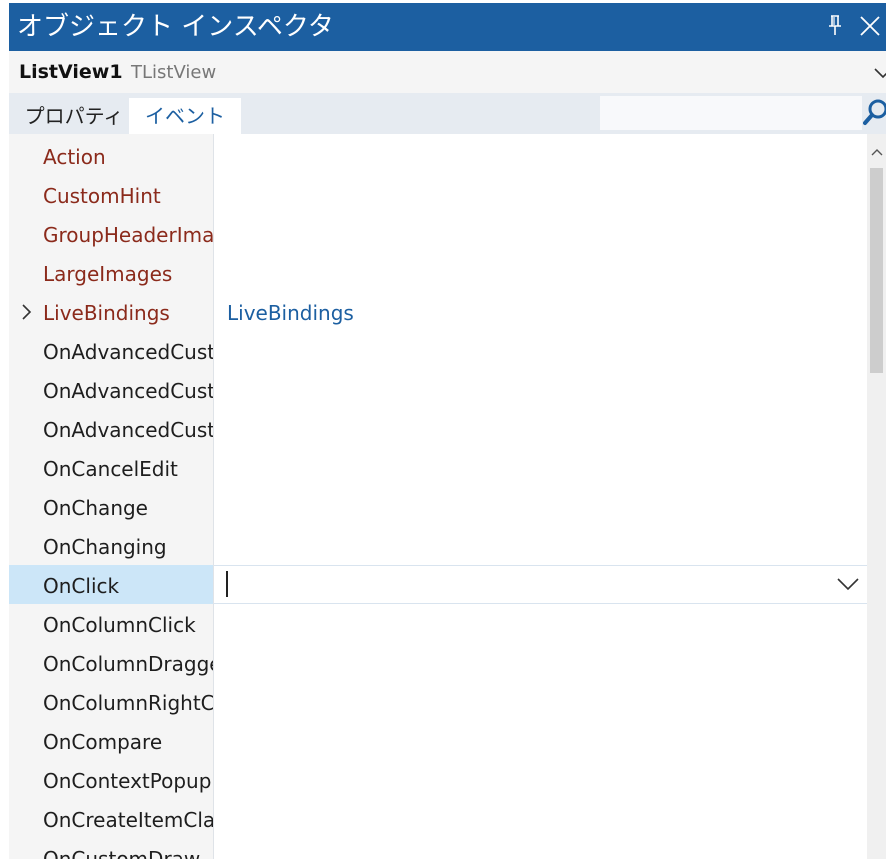 The image size is (886, 859). I want to click on component-type: TListView, so click(174, 72).